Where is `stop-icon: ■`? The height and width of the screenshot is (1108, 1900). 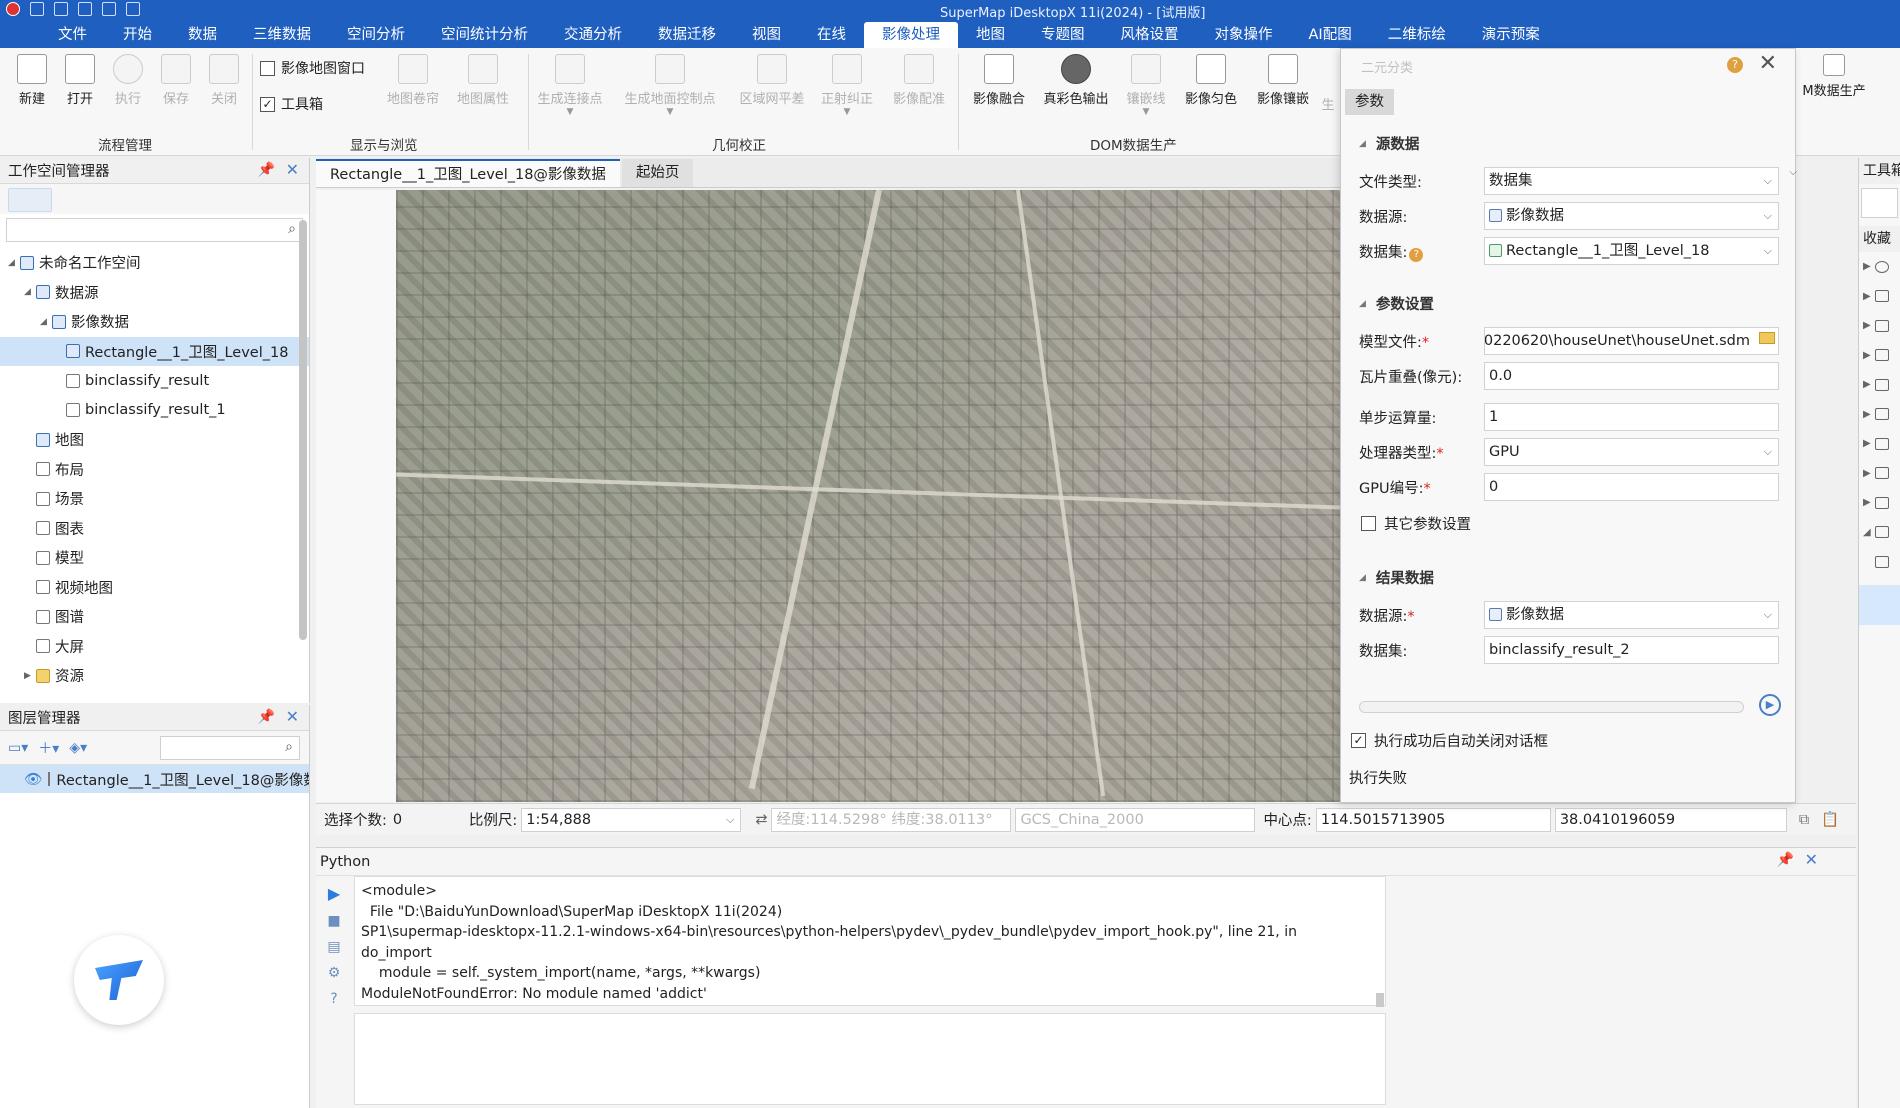
stop-icon: ■ is located at coordinates (333, 921).